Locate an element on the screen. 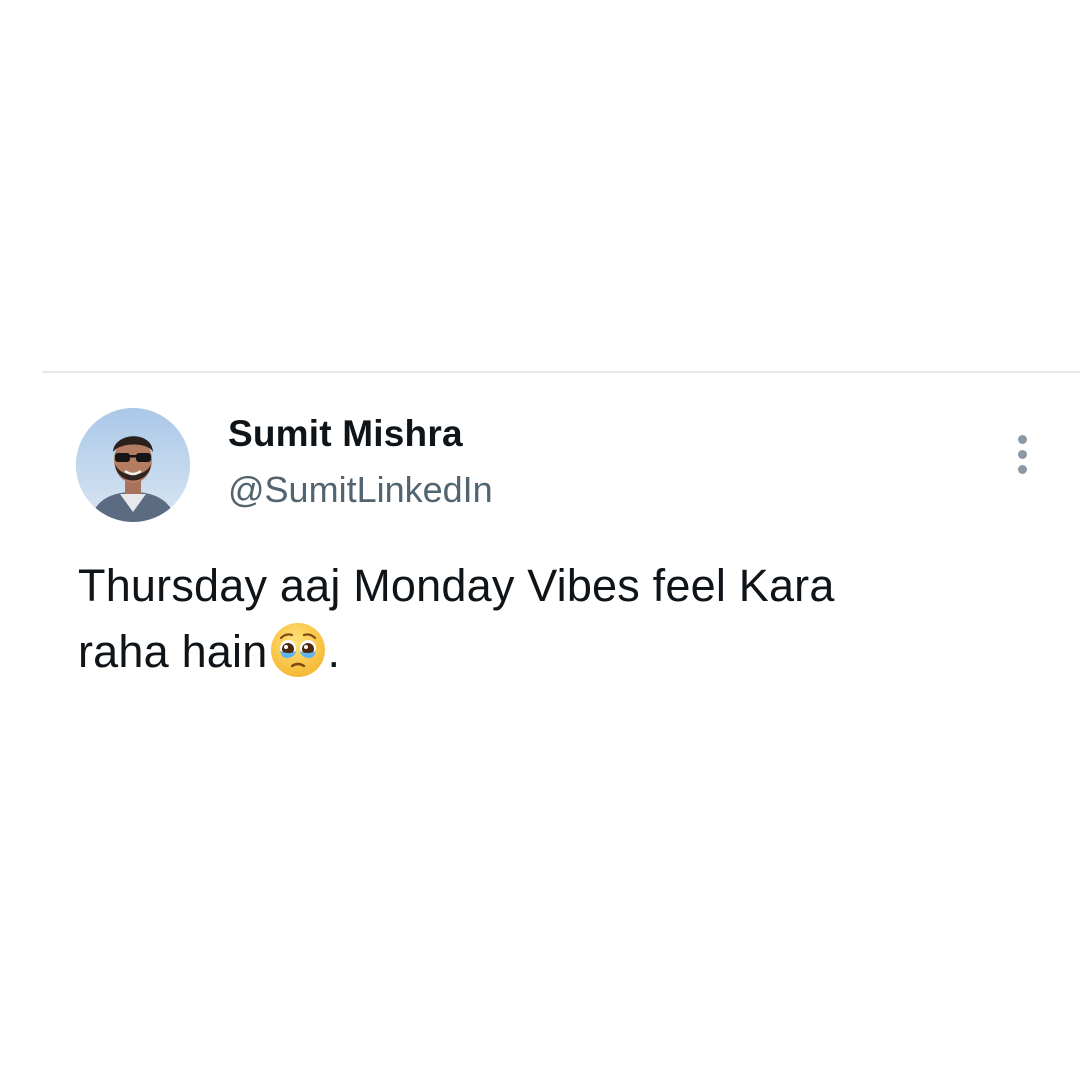 The image size is (1080, 1080). tweet-text-line-2: raha hain is located at coordinates (173, 651).